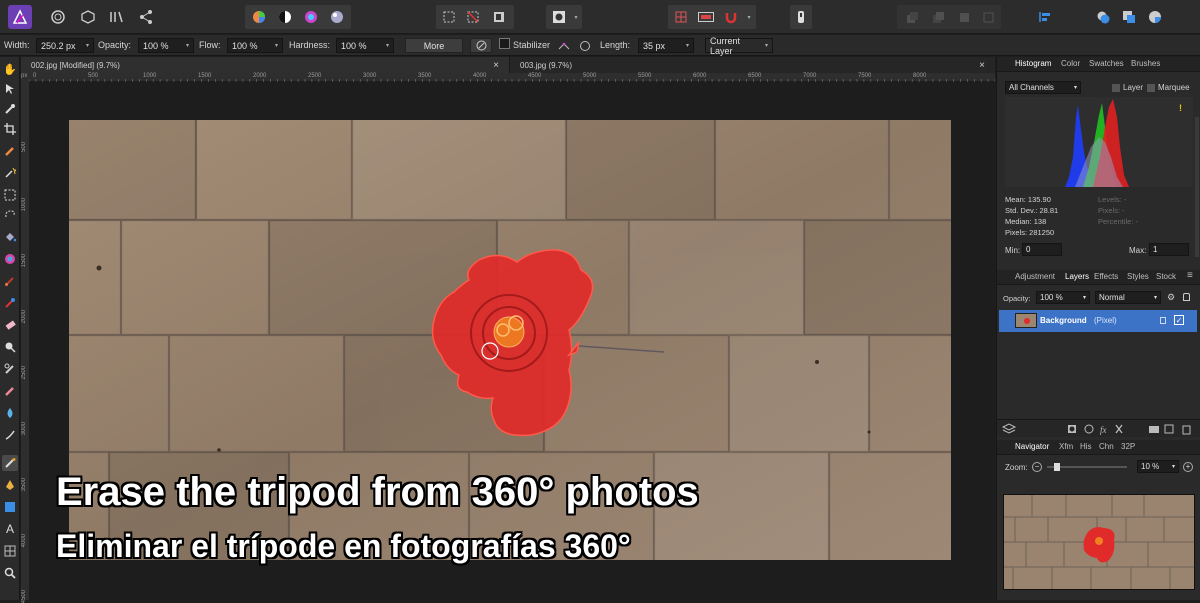 Image resolution: width=1200 pixels, height=603 pixels. What do you see at coordinates (255, 45) in the screenshot?
I see `flow-field: 100 % ▾` at bounding box center [255, 45].